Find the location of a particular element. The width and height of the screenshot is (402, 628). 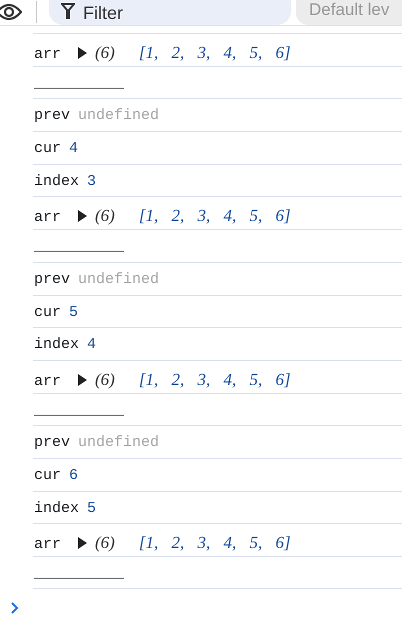

level-dropdown: Default lev is located at coordinates (349, 12).